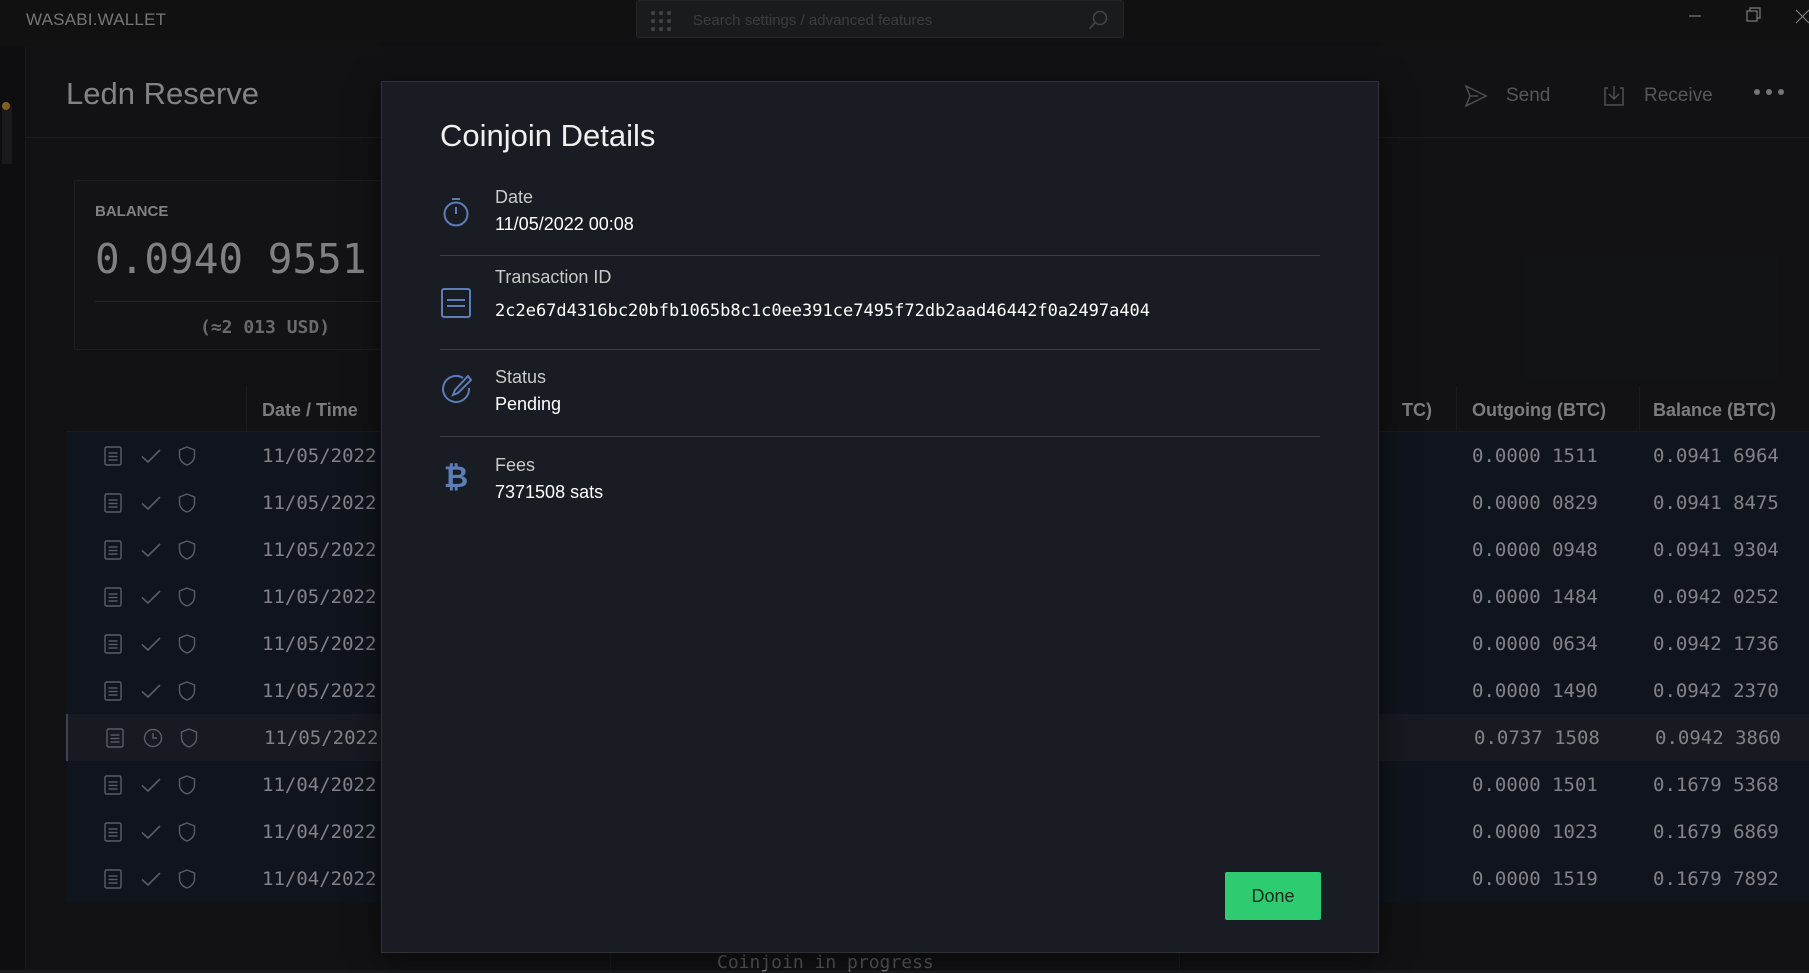  I want to click on dialog-title: Coinjoin Details, so click(548, 135).